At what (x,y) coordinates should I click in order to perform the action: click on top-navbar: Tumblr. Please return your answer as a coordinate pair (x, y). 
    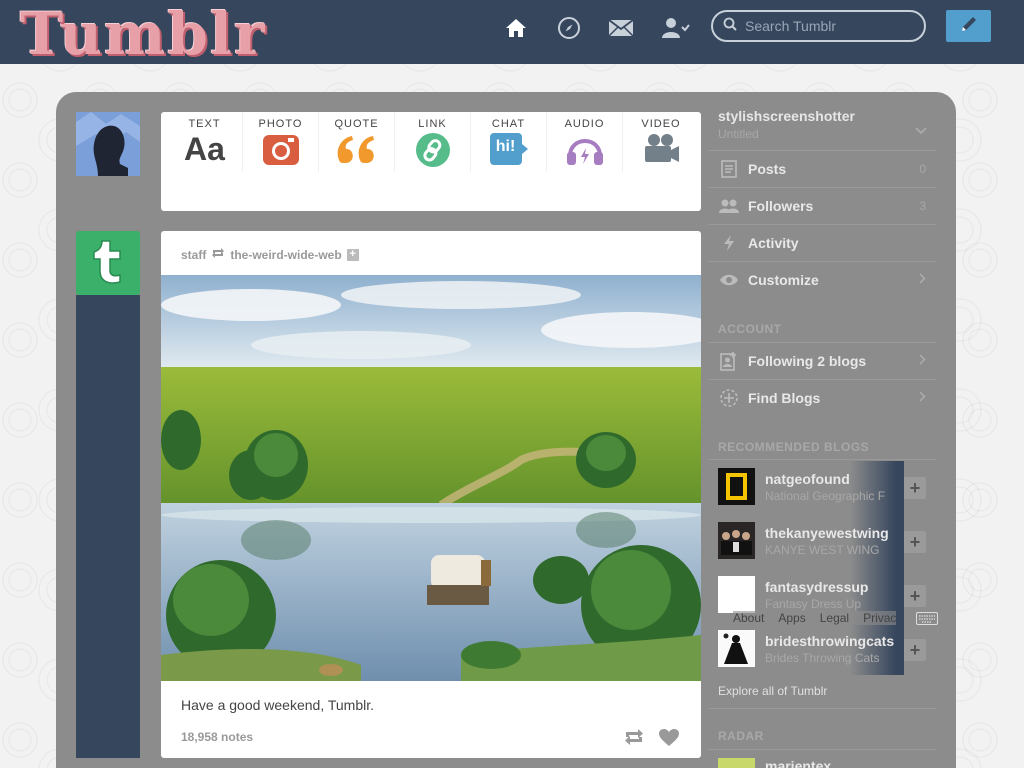
    Looking at the image, I should click on (512, 32).